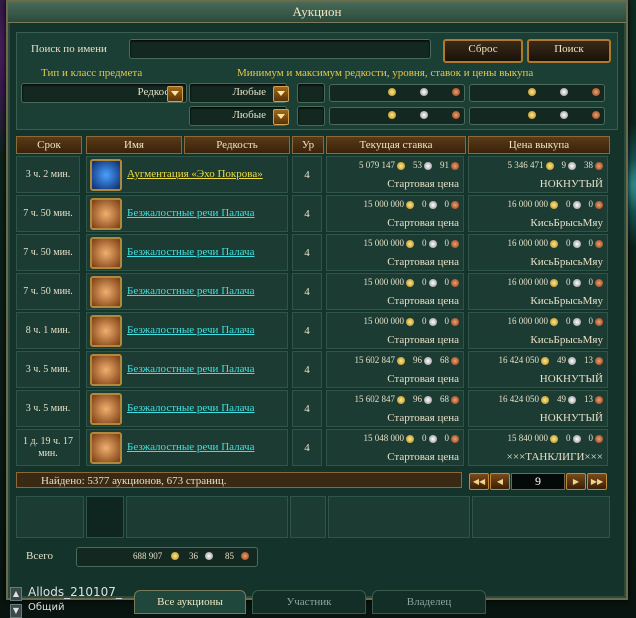  What do you see at coordinates (280, 49) in the screenshot?
I see `search-name-input` at bounding box center [280, 49].